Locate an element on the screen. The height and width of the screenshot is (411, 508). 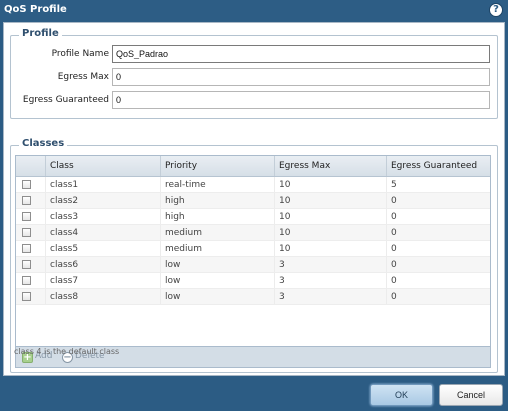
classes-legend: Classes is located at coordinates (43, 143).